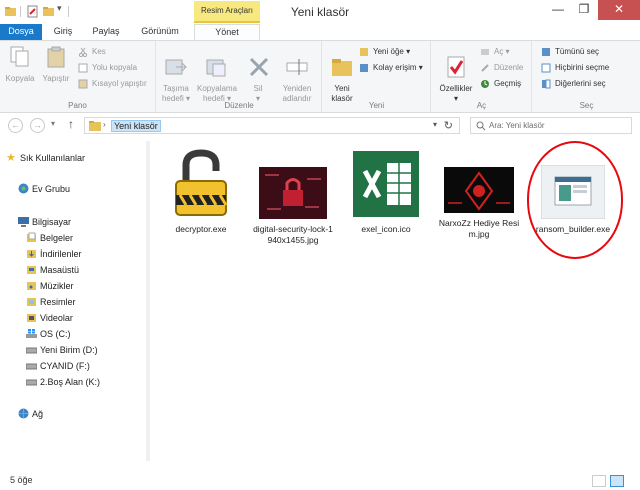  I want to click on file-name: digital-security-lock-1940x1455.jpg, so click(293, 234).